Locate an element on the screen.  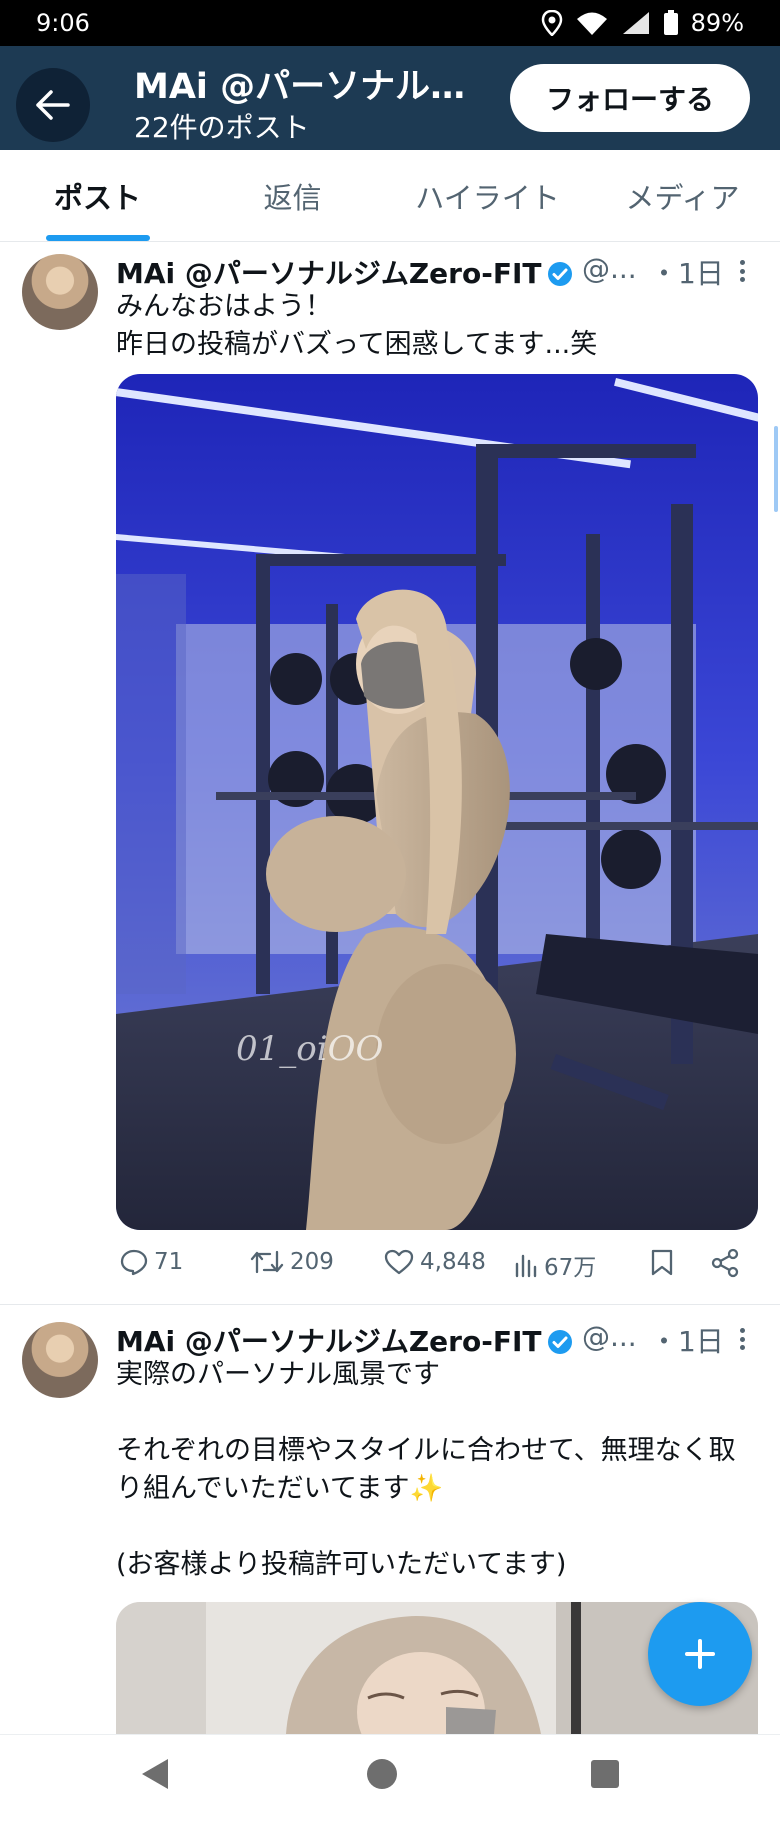
tab-posts: ポスト is located at coordinates (97, 195).